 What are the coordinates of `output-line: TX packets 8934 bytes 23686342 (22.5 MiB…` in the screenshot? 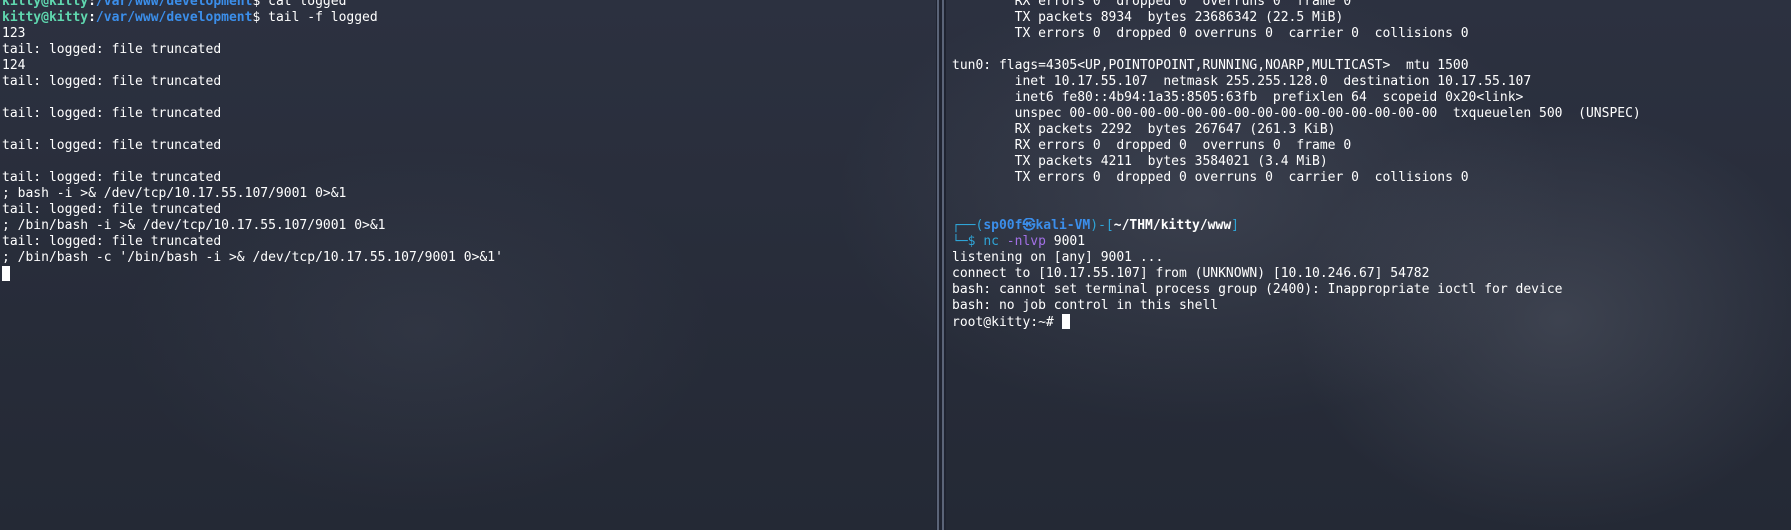 It's located at (1148, 17).